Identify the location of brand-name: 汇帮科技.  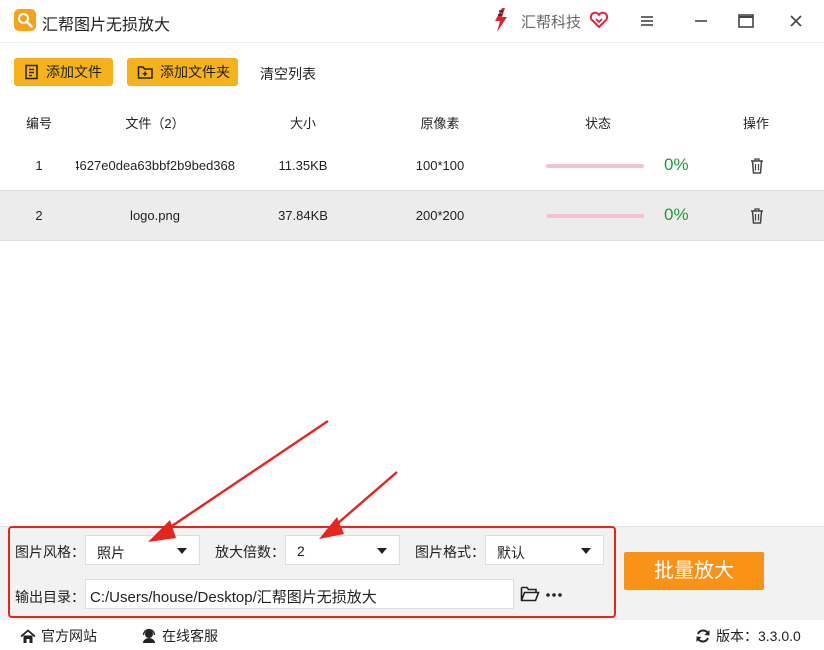
(551, 22).